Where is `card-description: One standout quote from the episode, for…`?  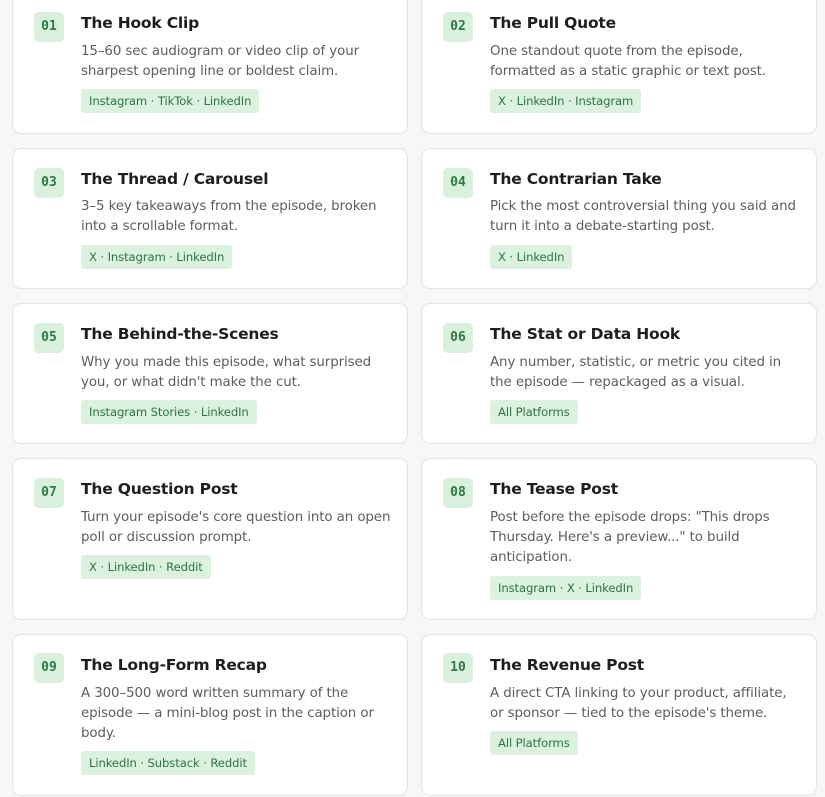 card-description: One standout quote from the episode, for… is located at coordinates (628, 61).